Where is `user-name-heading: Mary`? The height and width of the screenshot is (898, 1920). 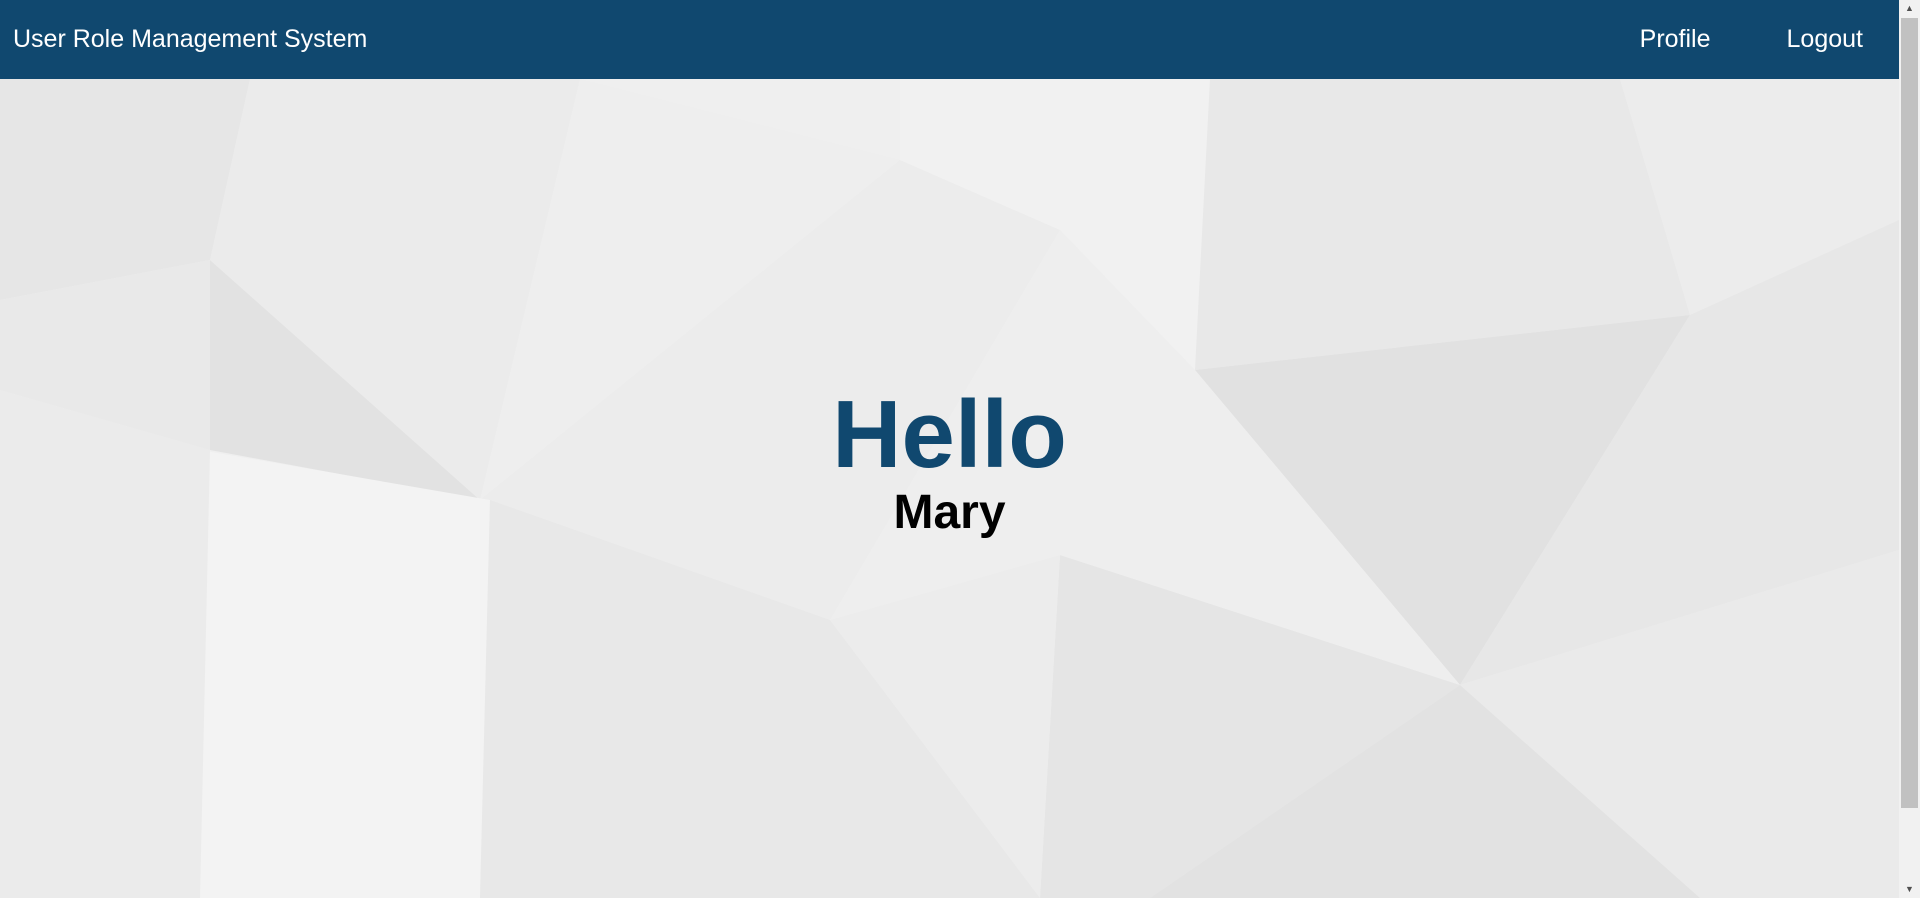 user-name-heading: Mary is located at coordinates (949, 512).